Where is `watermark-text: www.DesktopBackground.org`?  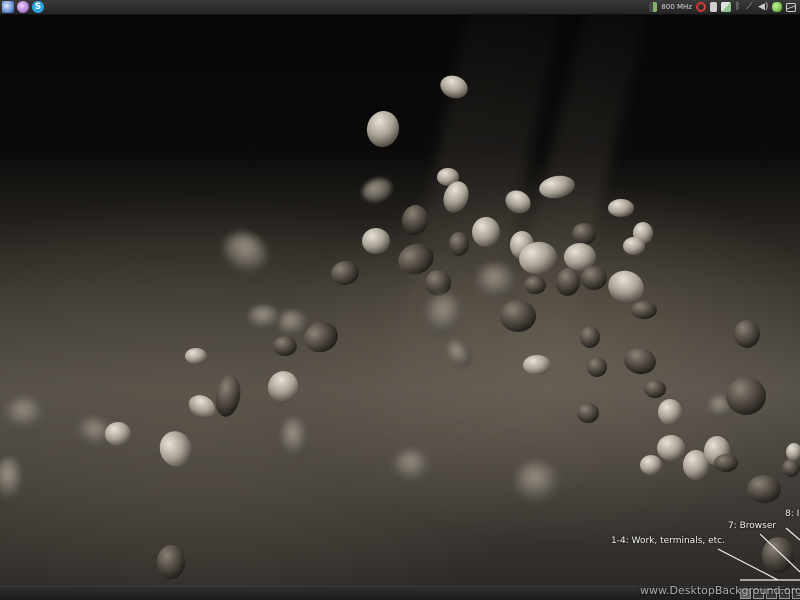
watermark-text: www.DesktopBackground.org is located at coordinates (720, 590).